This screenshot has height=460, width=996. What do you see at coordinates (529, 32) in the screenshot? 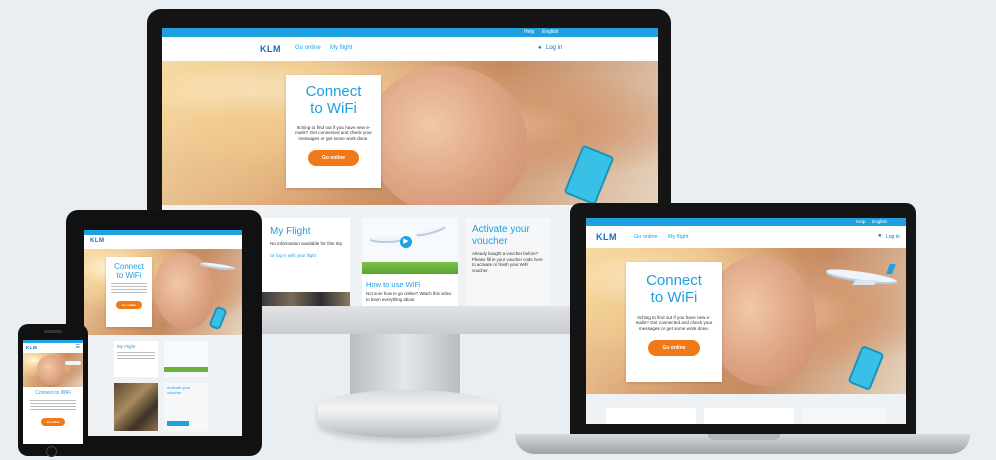
I see `desktop-help-link: Help` at bounding box center [529, 32].